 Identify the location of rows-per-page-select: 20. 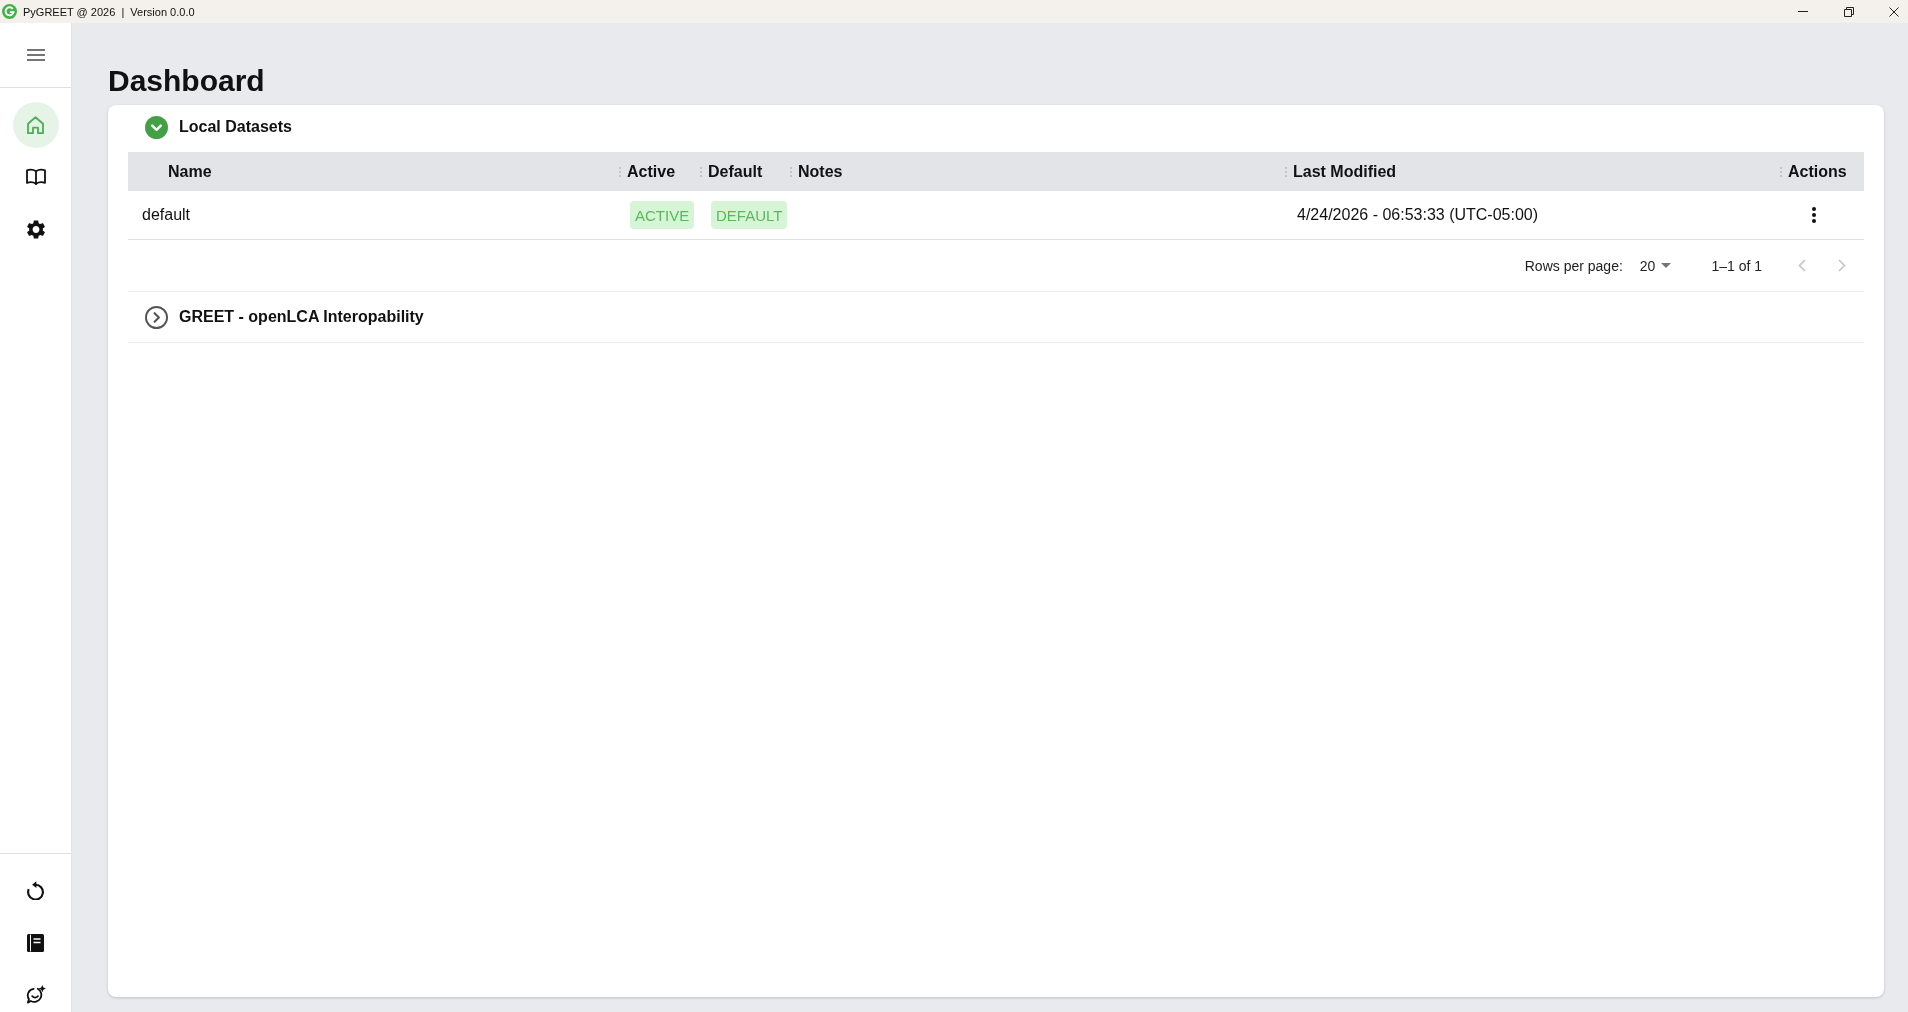
(1655, 265).